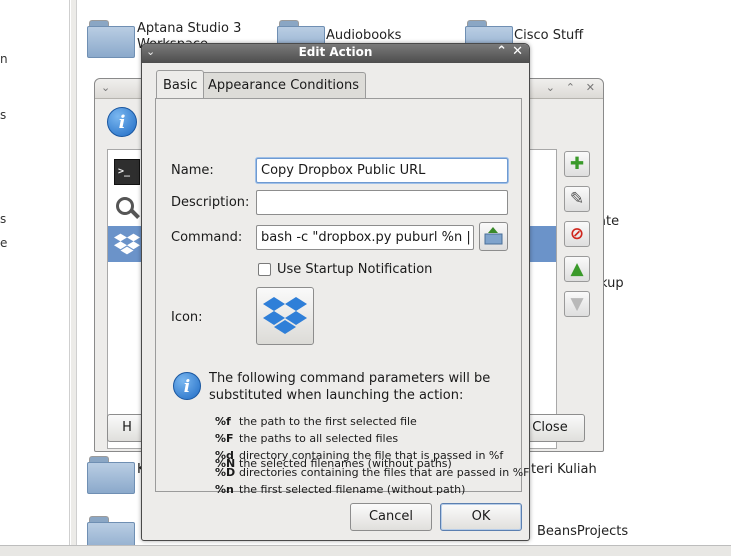 This screenshot has height=556, width=731. I want to click on browse-command-button, so click(493, 236).